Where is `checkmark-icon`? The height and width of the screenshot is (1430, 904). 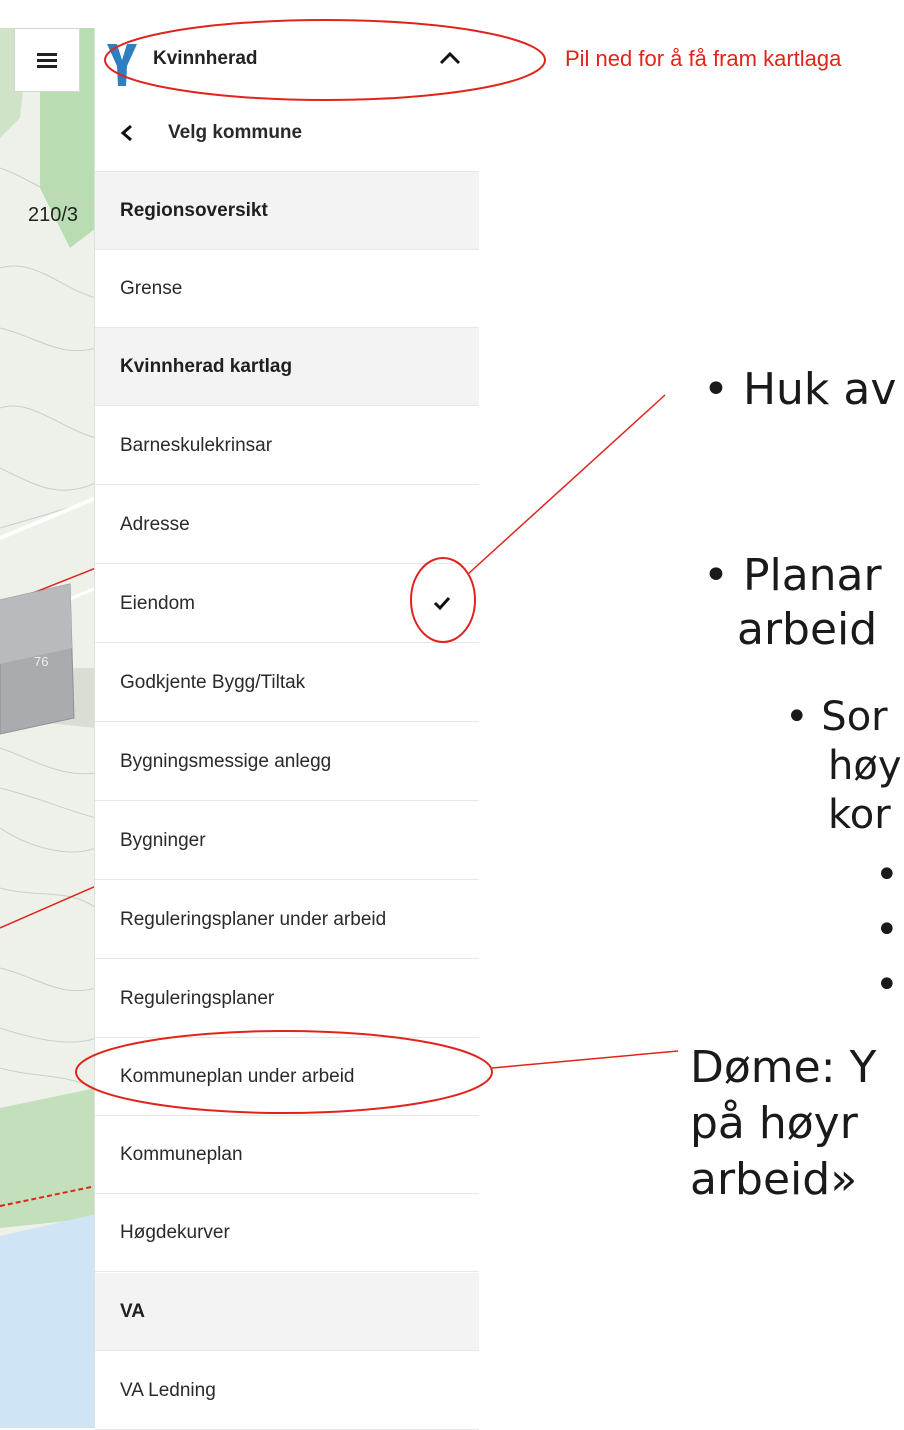
checkmark-icon is located at coordinates (442, 603).